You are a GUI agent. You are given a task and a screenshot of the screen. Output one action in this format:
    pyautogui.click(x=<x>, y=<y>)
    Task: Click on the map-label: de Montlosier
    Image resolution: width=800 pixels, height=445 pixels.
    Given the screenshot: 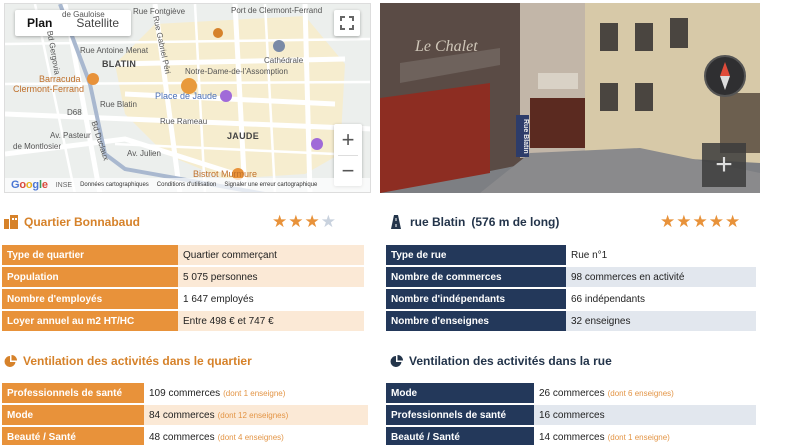 What is the action you would take?
    pyautogui.click(x=37, y=146)
    